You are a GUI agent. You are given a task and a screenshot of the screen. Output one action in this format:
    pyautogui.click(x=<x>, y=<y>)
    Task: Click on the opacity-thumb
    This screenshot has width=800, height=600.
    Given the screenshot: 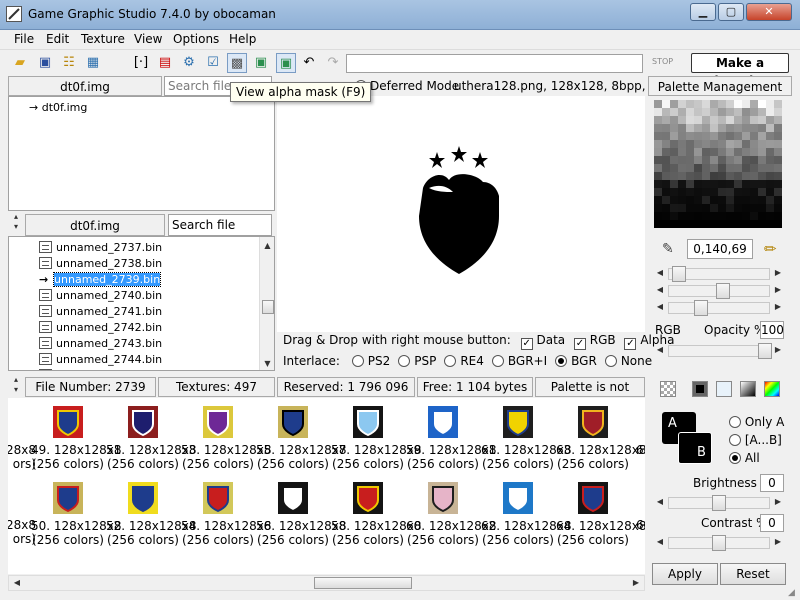 What is the action you would take?
    pyautogui.click(x=765, y=351)
    